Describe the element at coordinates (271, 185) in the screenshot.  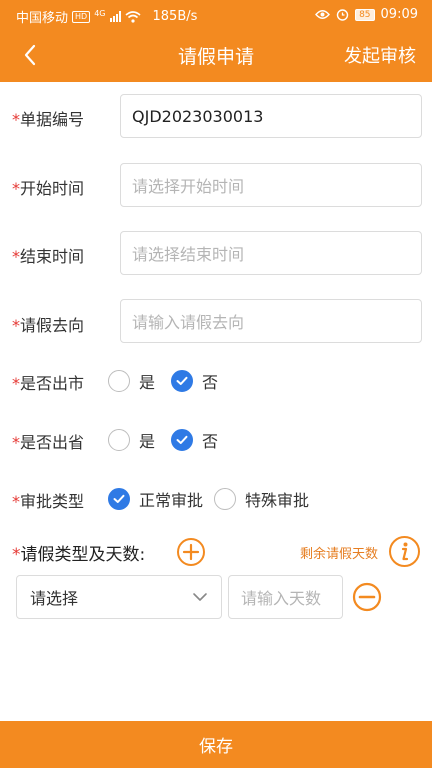
I see `start-time-field: 请选择开始时间` at that location.